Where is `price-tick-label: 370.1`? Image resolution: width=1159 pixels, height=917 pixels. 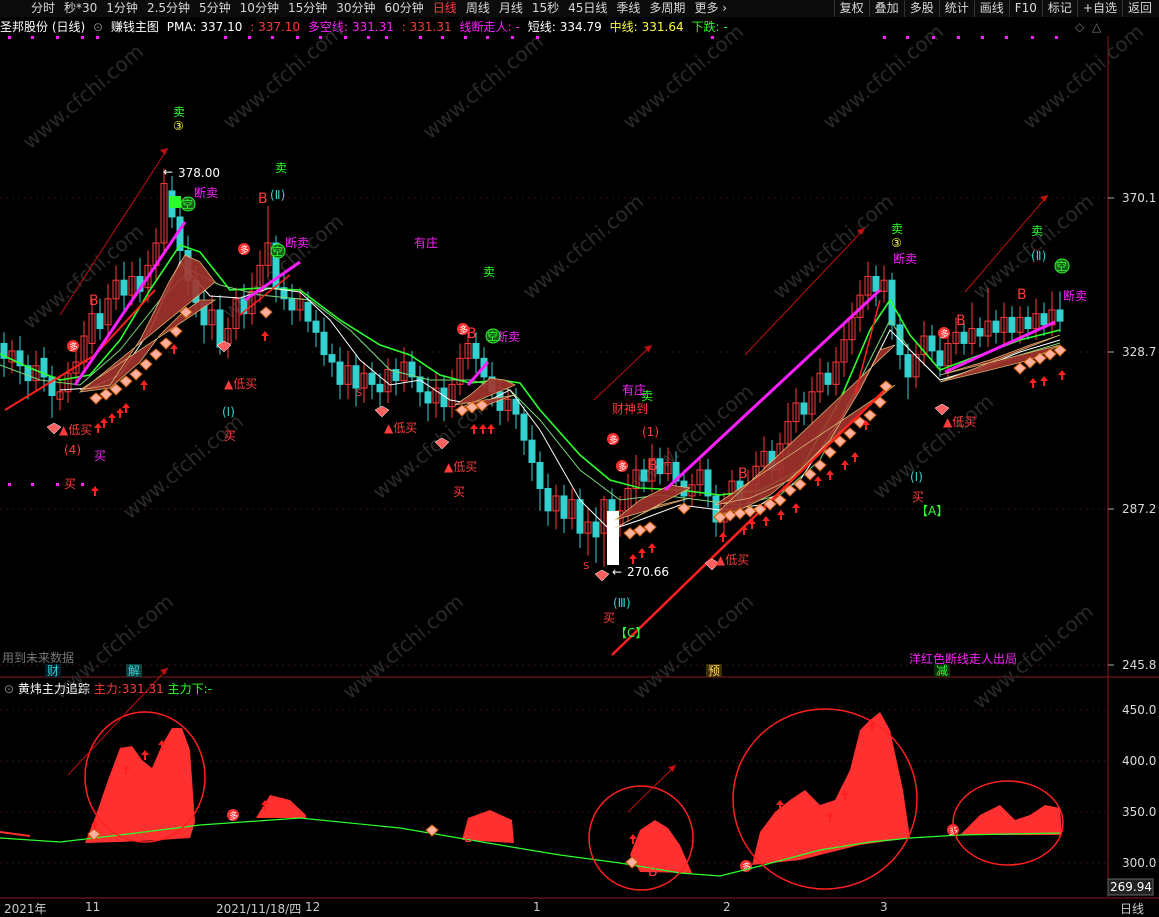
price-tick-label: 370.1 is located at coordinates (1139, 198).